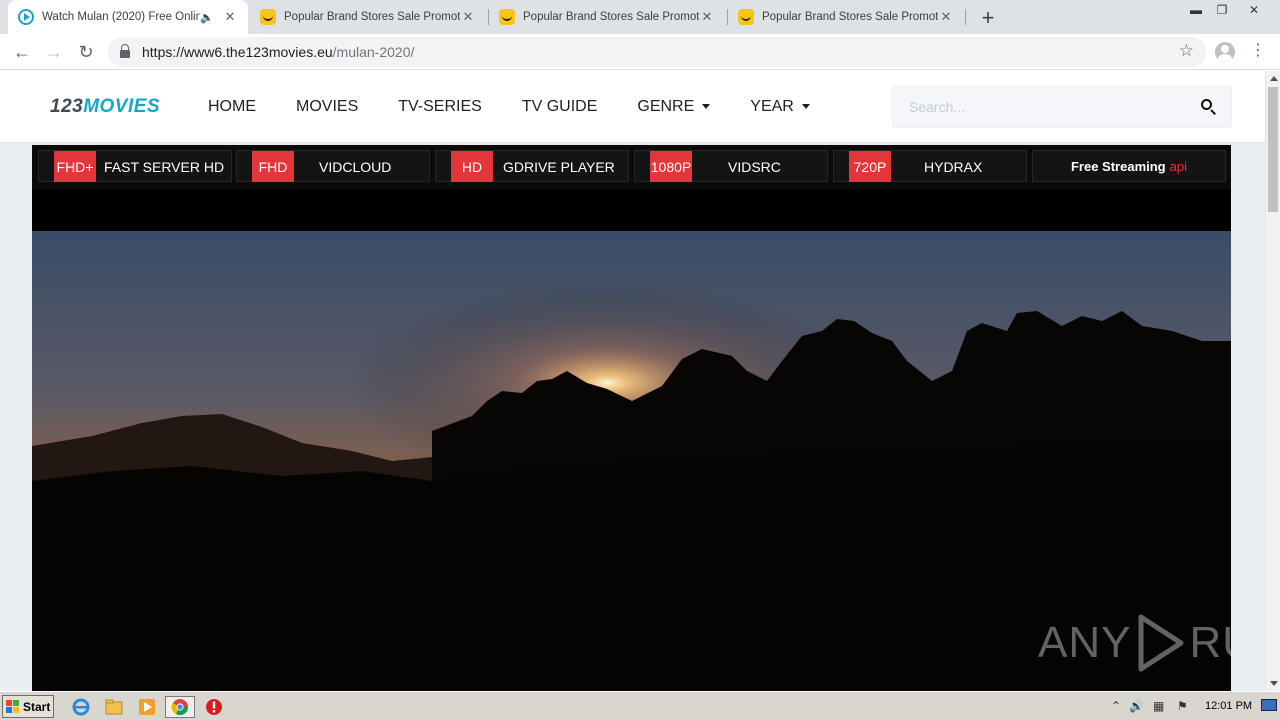 Image resolution: width=1280 pixels, height=720 pixels. I want to click on start-button: Start, so click(28, 706).